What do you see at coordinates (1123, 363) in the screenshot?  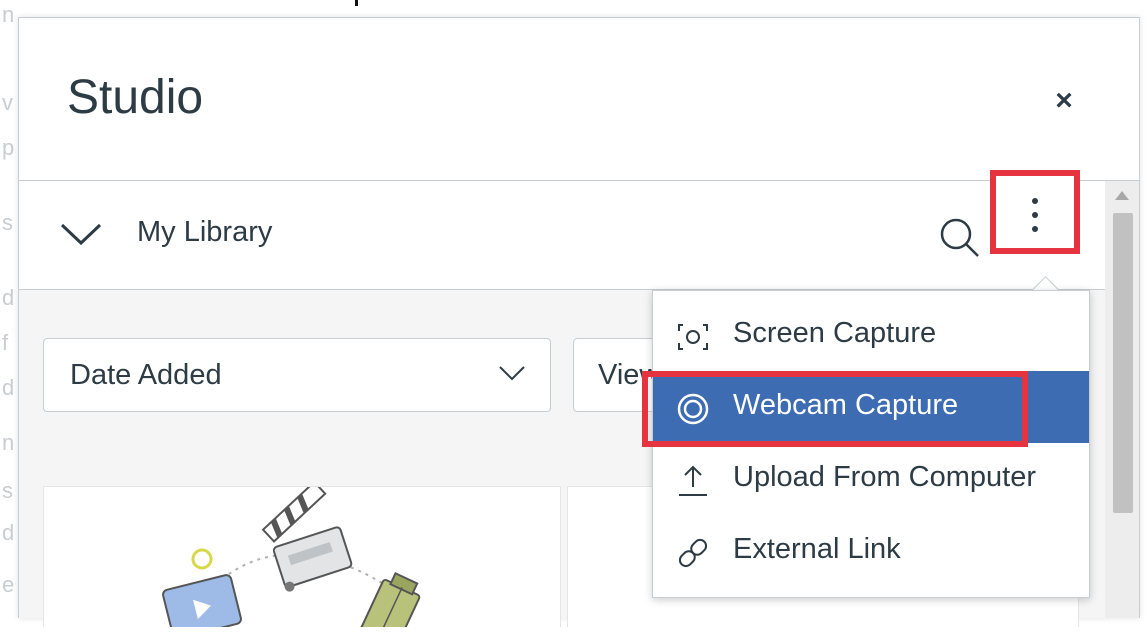 I see `scroll-thumb` at bounding box center [1123, 363].